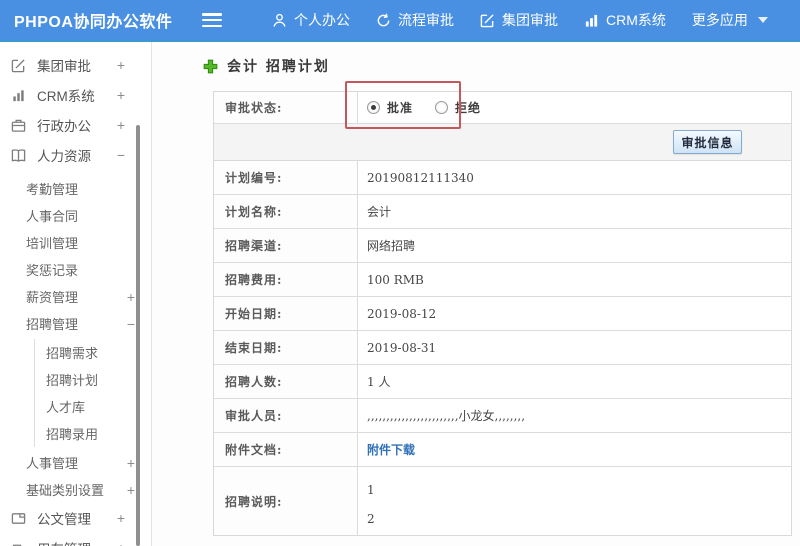  What do you see at coordinates (373, 107) in the screenshot?
I see `radio-approve-button` at bounding box center [373, 107].